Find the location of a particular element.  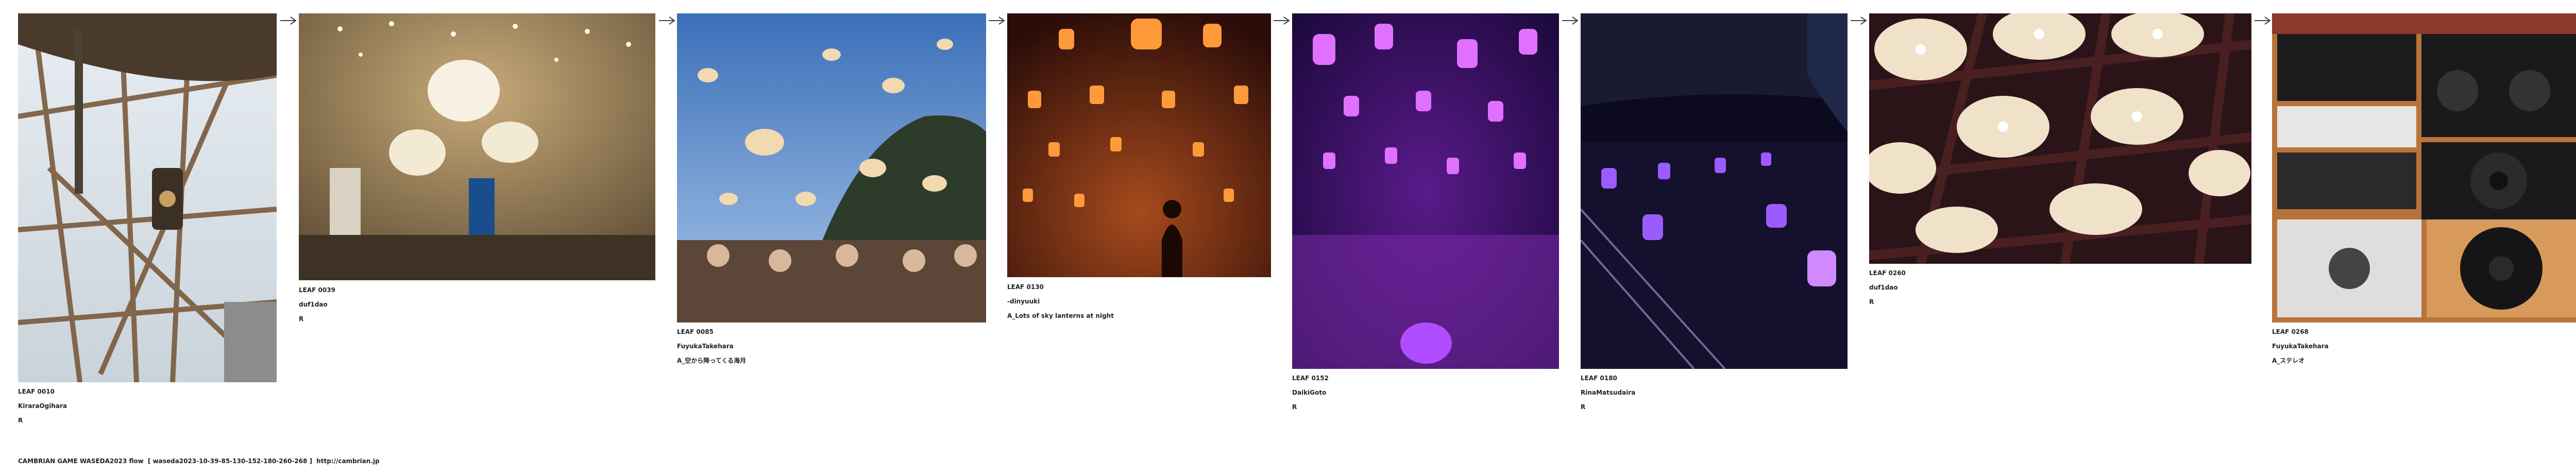

footer-title: CAMBRIAN GAME WASEDA2023 flow is located at coordinates (81, 461).